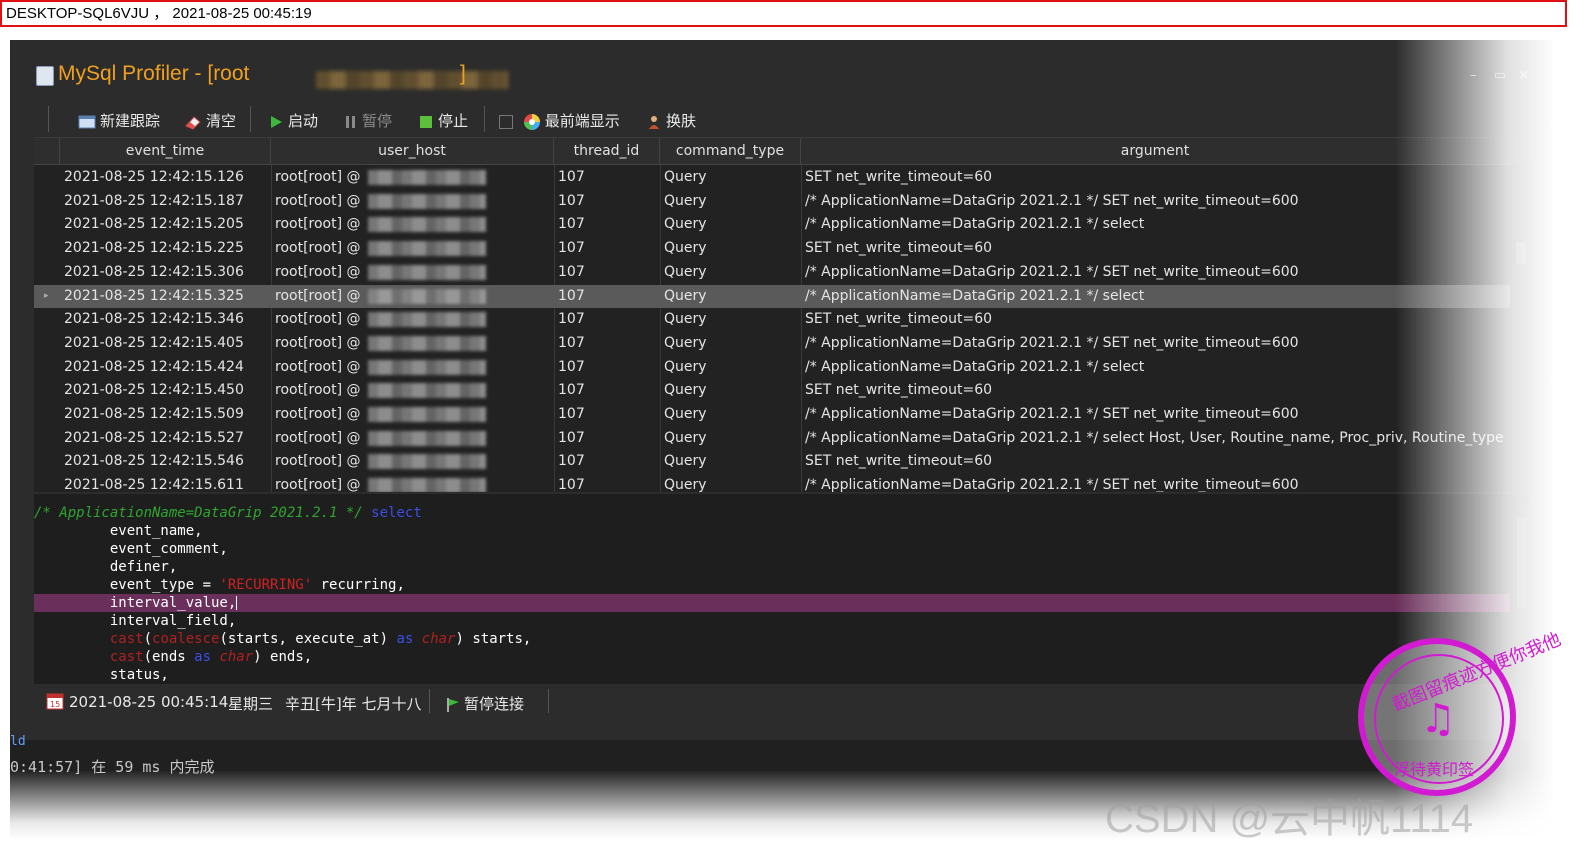  What do you see at coordinates (119, 120) in the screenshot?
I see `new-trace-button: 新建跟踪` at bounding box center [119, 120].